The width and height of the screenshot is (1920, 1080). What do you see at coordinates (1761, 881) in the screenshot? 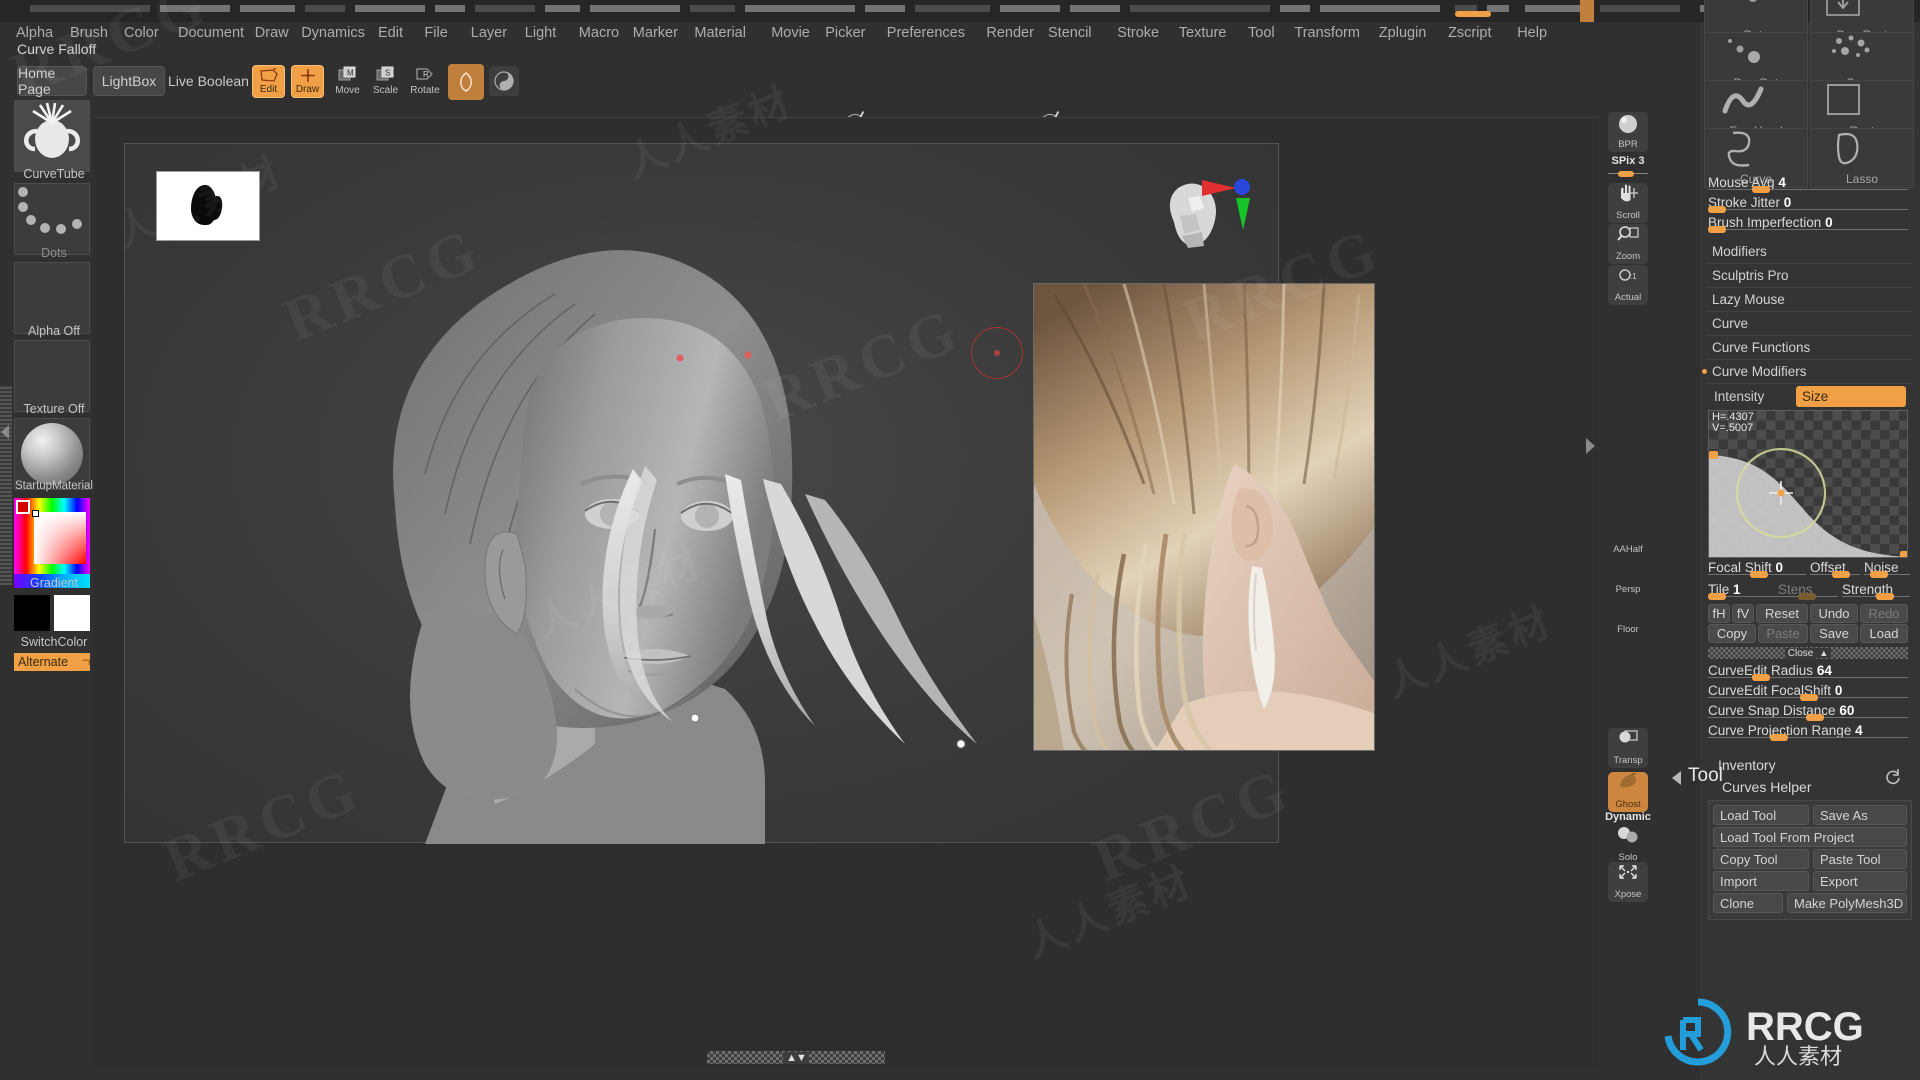
I see `import-button: Import` at bounding box center [1761, 881].